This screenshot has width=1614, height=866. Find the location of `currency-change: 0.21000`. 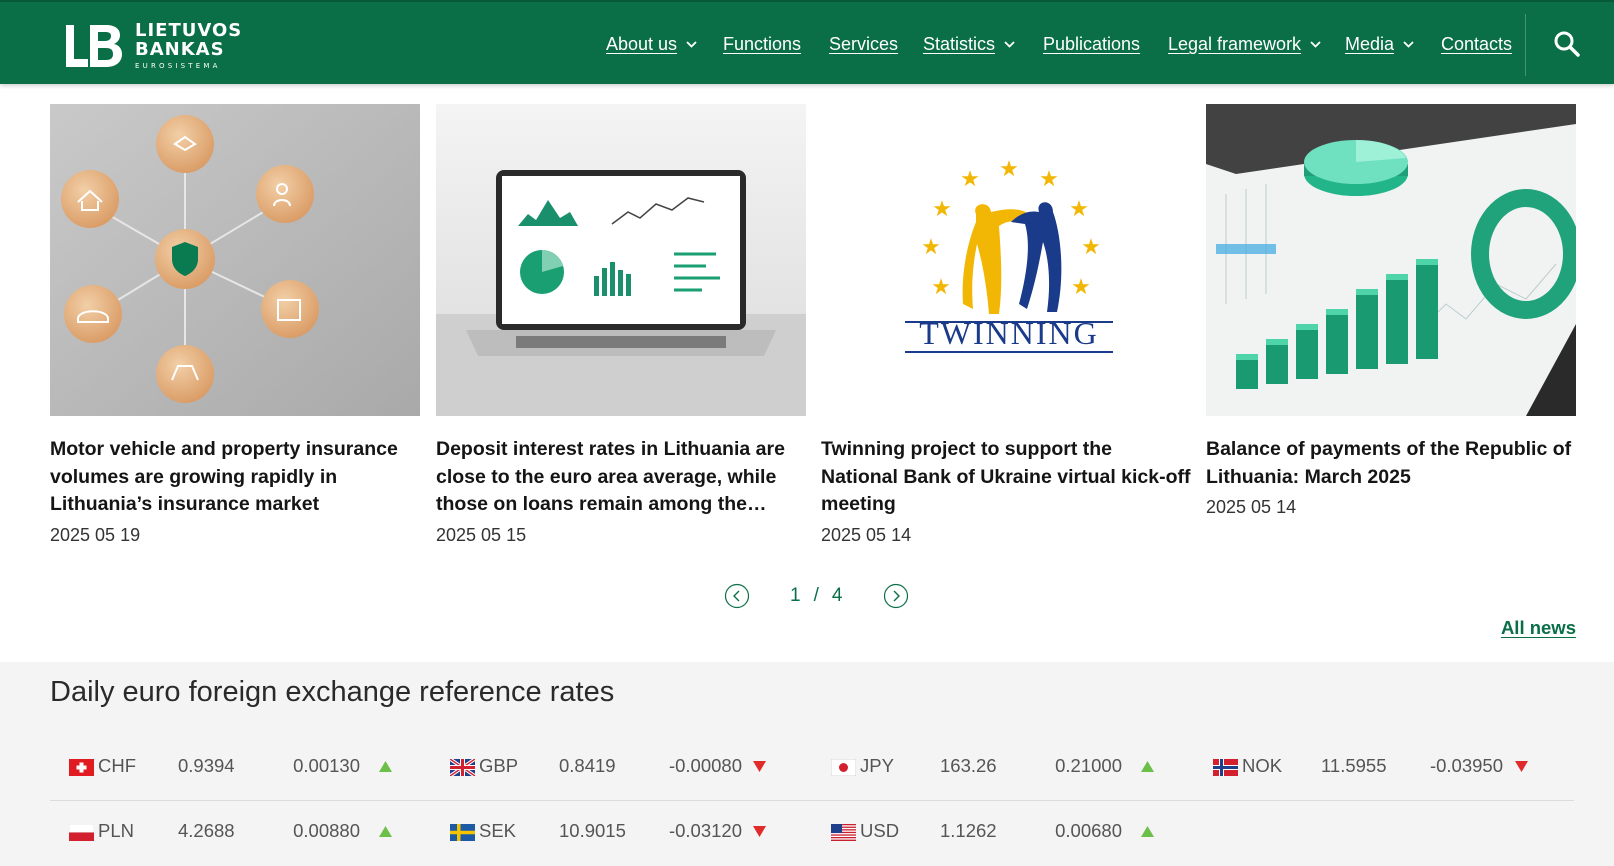

currency-change: 0.21000 is located at coordinates (1088, 765).